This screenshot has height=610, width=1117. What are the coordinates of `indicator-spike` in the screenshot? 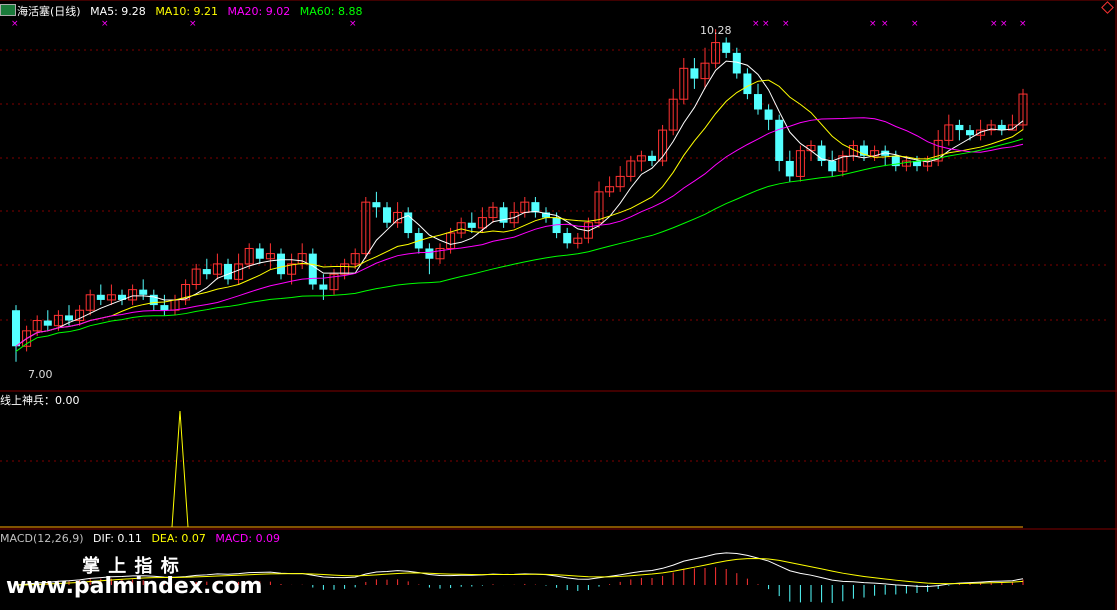 It's located at (180, 469).